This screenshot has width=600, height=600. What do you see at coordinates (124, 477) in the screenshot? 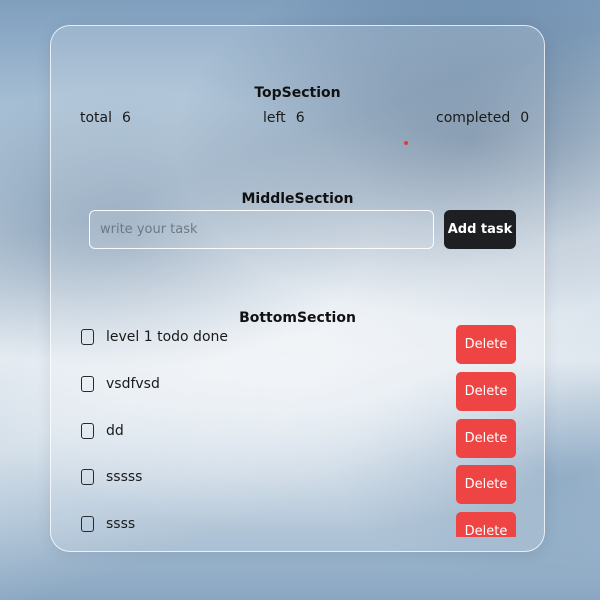
I see `task-label: sssss` at bounding box center [124, 477].